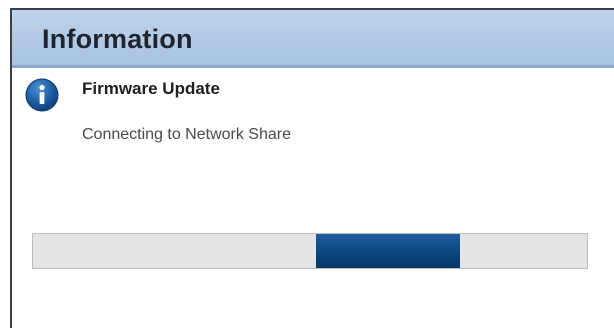 The image size is (614, 328). I want to click on info-icon, so click(42, 95).